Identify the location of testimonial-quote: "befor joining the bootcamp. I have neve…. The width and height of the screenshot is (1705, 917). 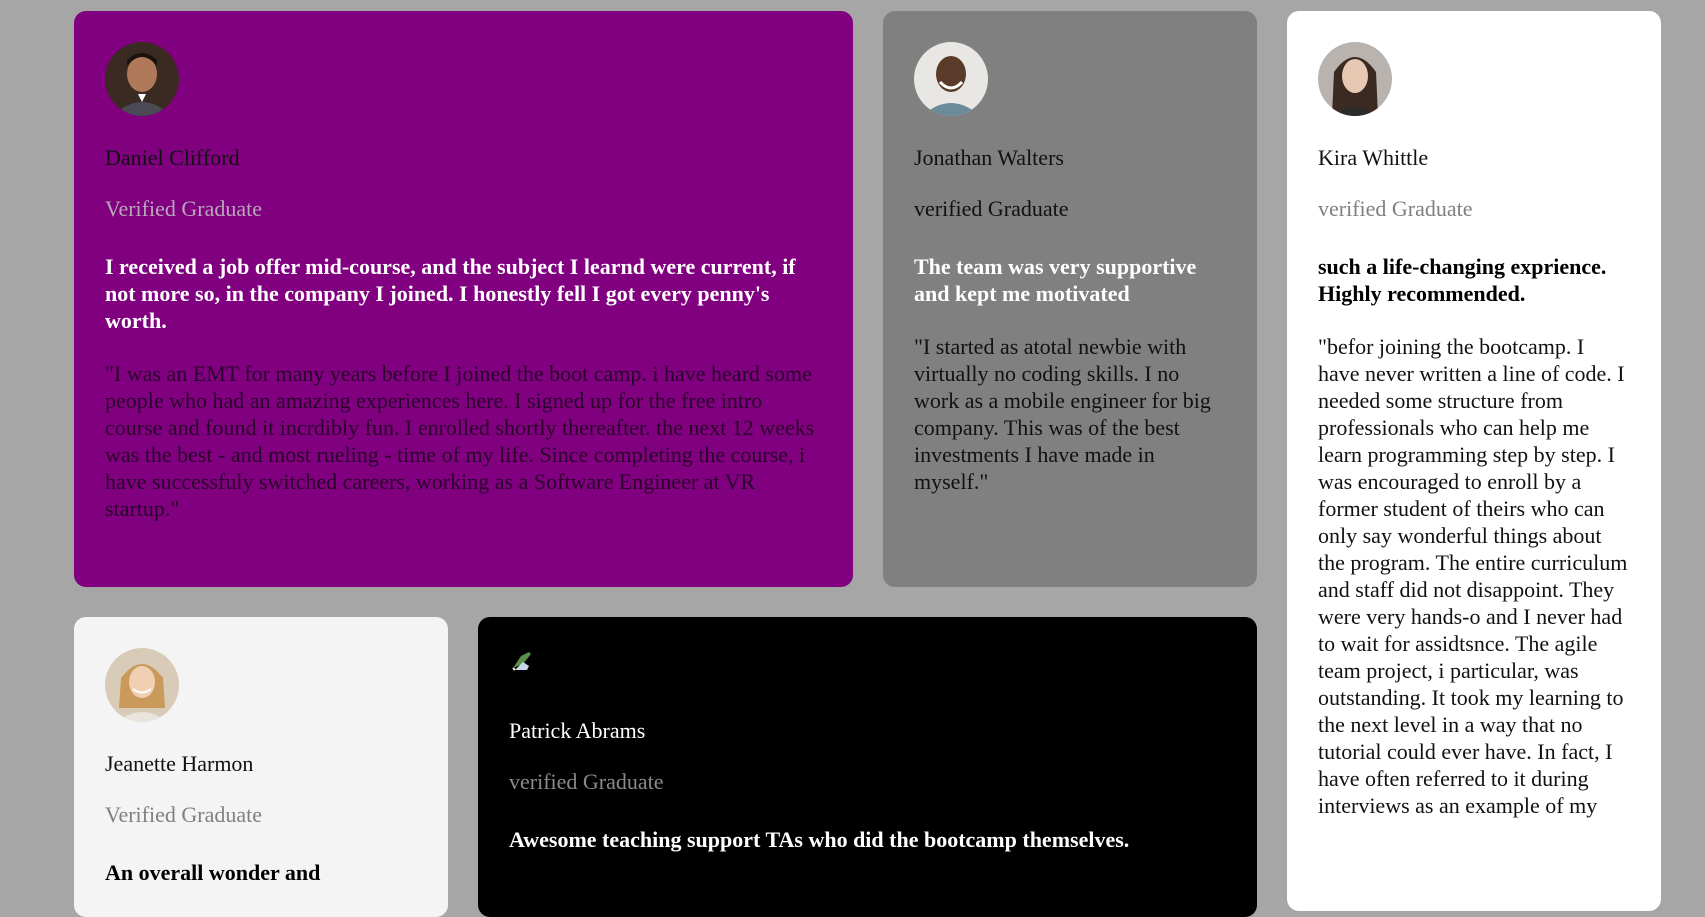
(1473, 575).